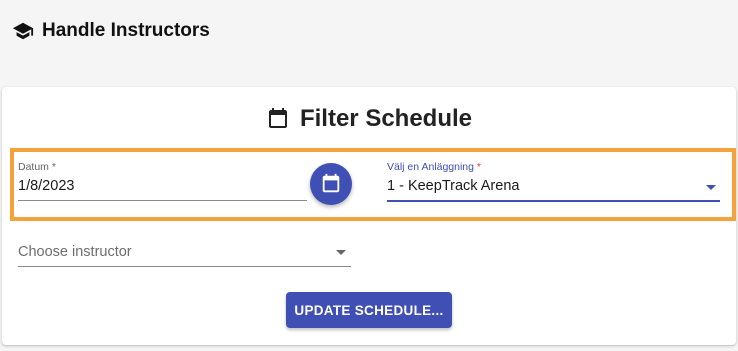 This screenshot has height=351, width=738. Describe the element at coordinates (23, 31) in the screenshot. I see `graduation-cap-icon` at that location.